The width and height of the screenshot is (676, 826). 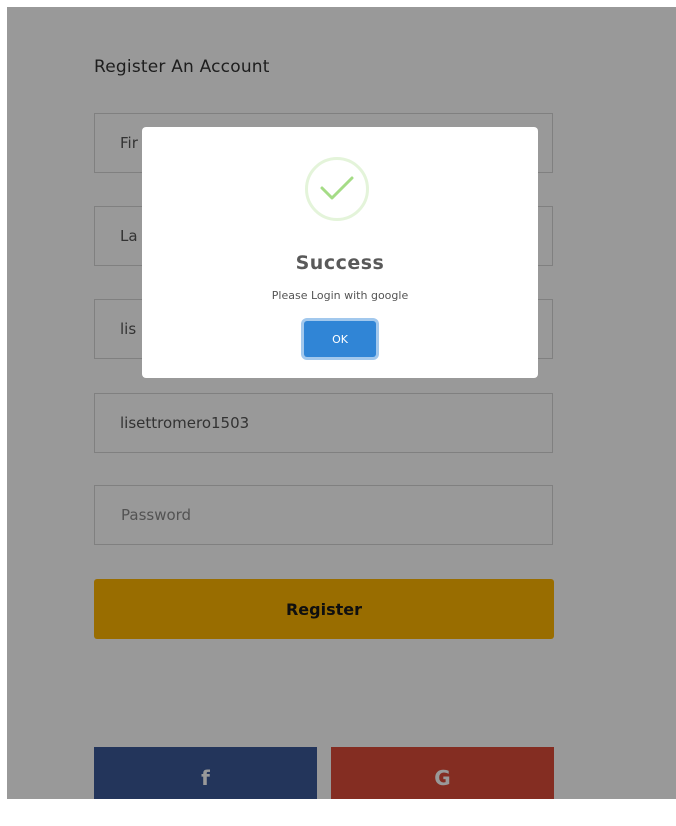 I want to click on success-check-icon, so click(x=337, y=189).